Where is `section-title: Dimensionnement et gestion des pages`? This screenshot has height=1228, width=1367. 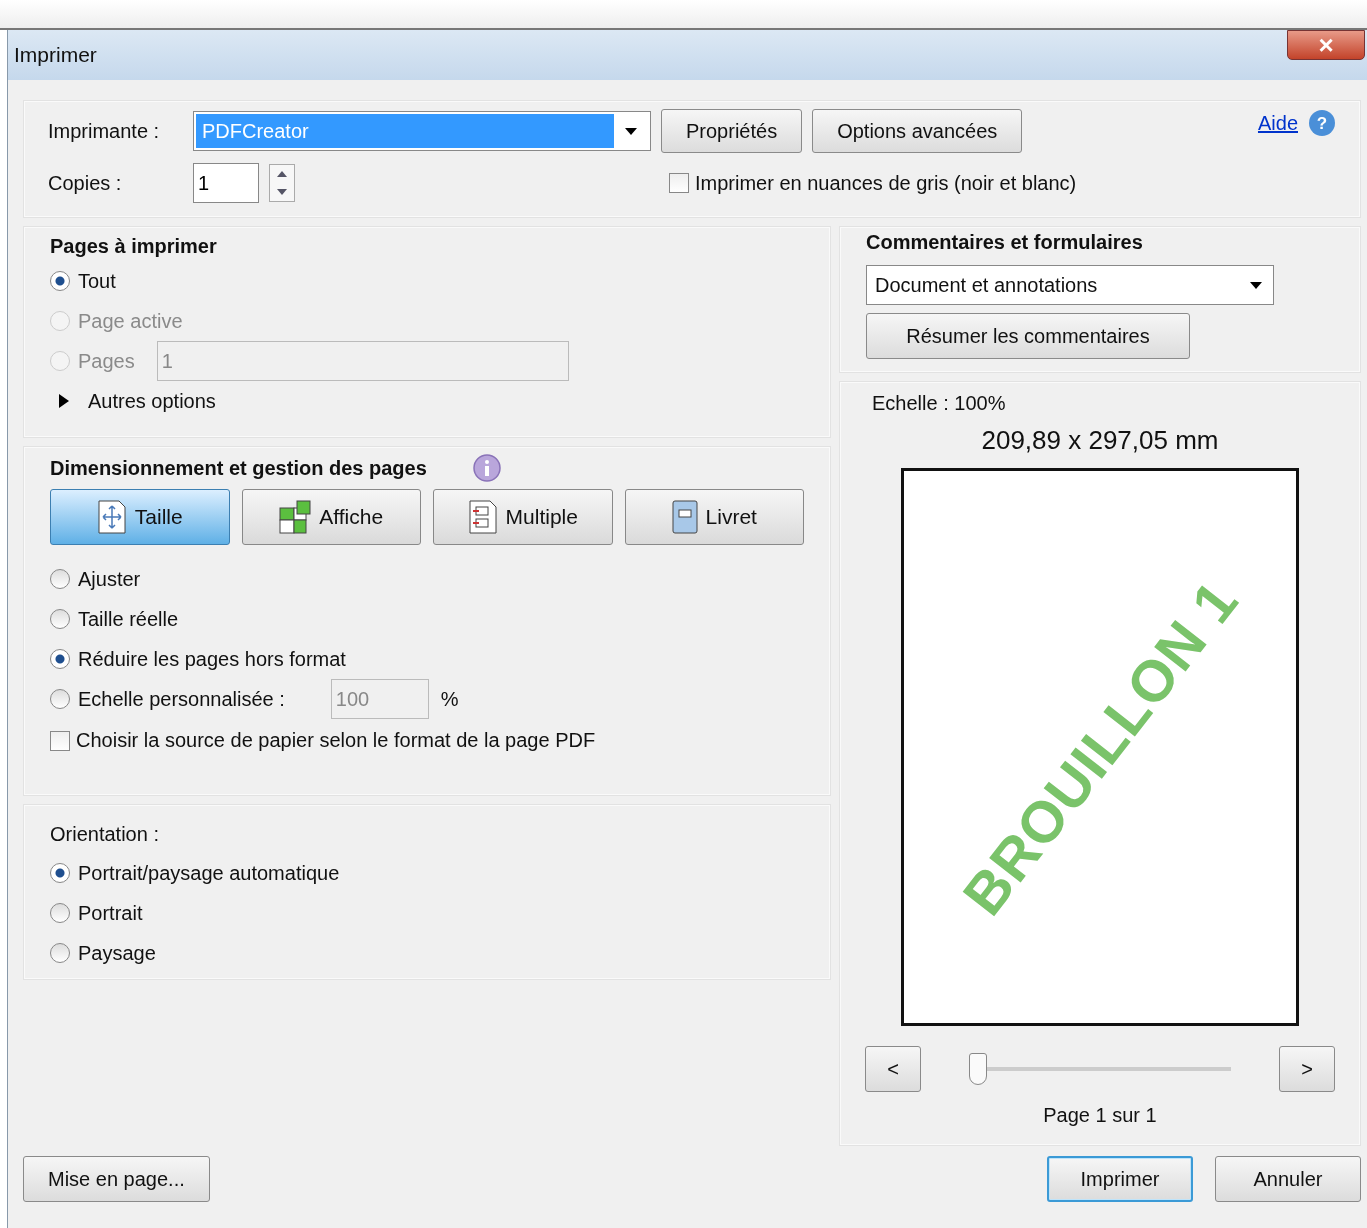 section-title: Dimensionnement et gestion des pages is located at coordinates (238, 468).